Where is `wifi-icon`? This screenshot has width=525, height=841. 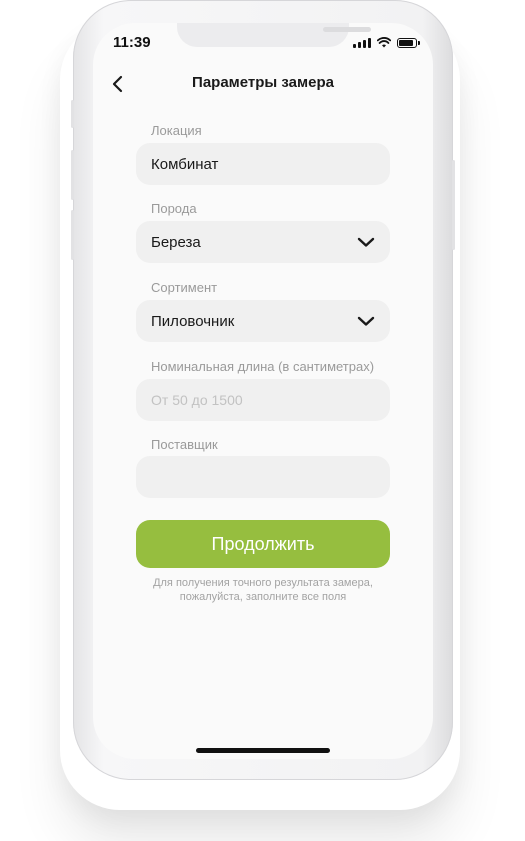 wifi-icon is located at coordinates (384, 42).